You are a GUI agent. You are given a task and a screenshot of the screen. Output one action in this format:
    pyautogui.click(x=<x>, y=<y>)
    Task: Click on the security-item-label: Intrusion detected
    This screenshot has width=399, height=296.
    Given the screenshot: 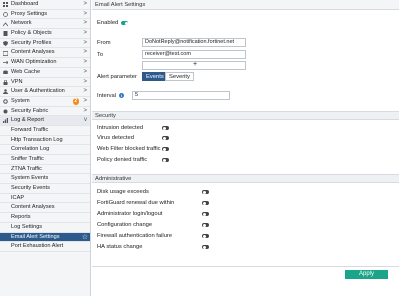 What is the action you would take?
    pyautogui.click(x=120, y=128)
    